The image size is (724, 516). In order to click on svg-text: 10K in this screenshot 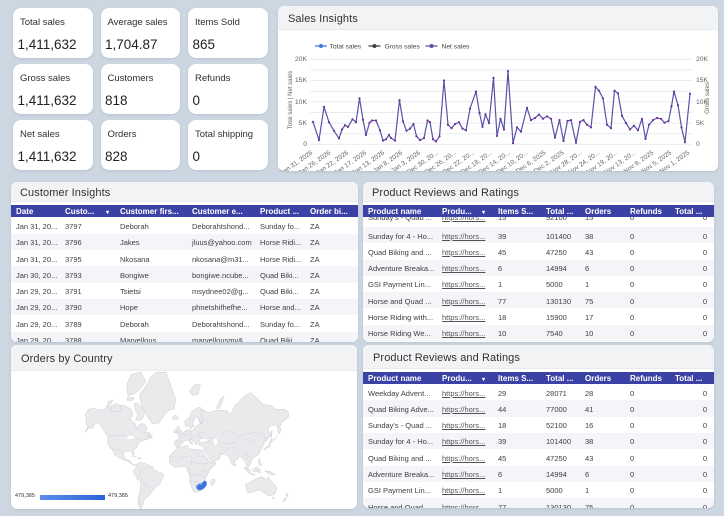, I will do `click(301, 102)`.